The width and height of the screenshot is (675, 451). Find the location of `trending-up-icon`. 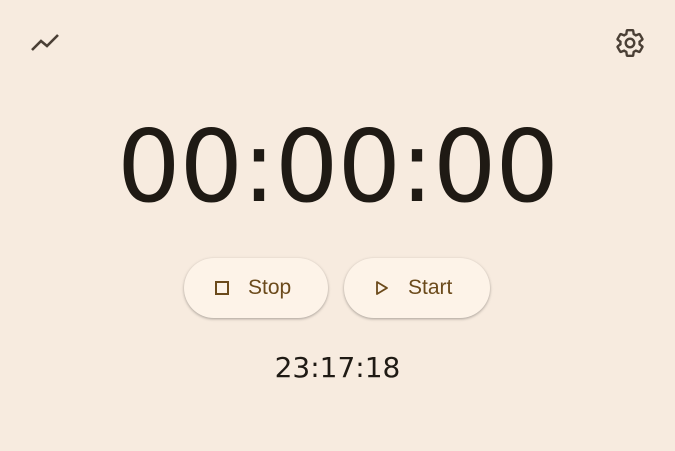

trending-up-icon is located at coordinates (45, 42).